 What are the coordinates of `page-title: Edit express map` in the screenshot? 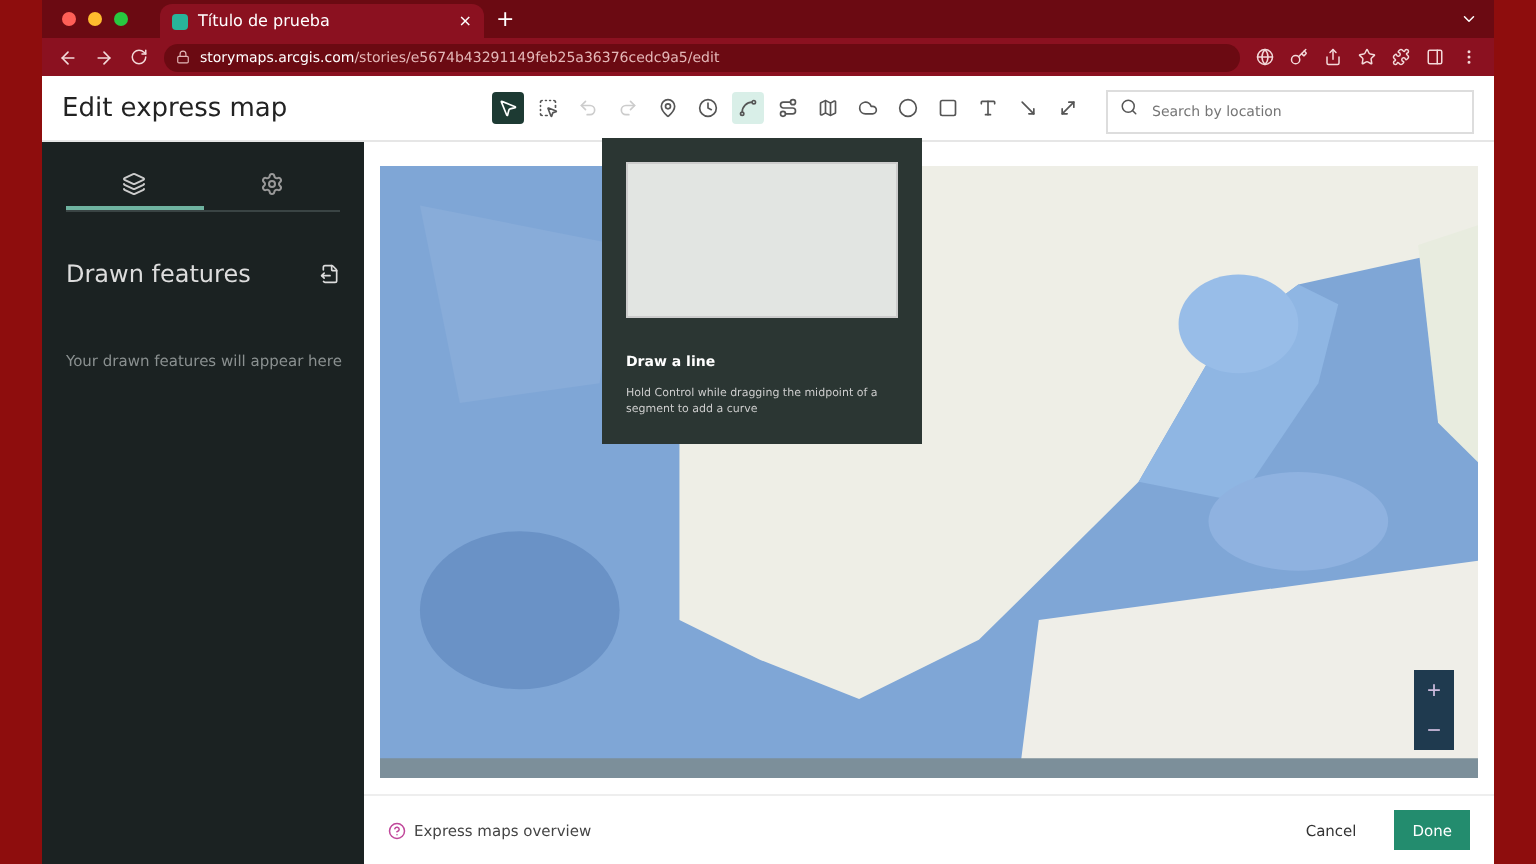 It's located at (176, 108).